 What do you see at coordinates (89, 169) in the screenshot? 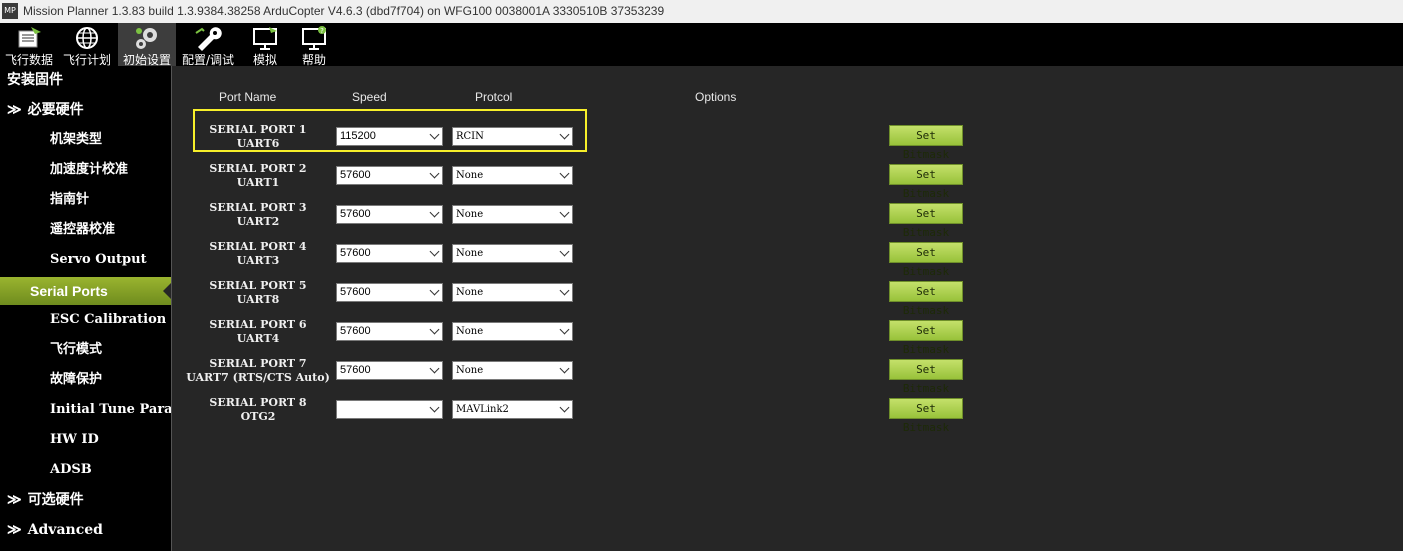
I see `sidebar-item-label: 加速度计校准` at bounding box center [89, 169].